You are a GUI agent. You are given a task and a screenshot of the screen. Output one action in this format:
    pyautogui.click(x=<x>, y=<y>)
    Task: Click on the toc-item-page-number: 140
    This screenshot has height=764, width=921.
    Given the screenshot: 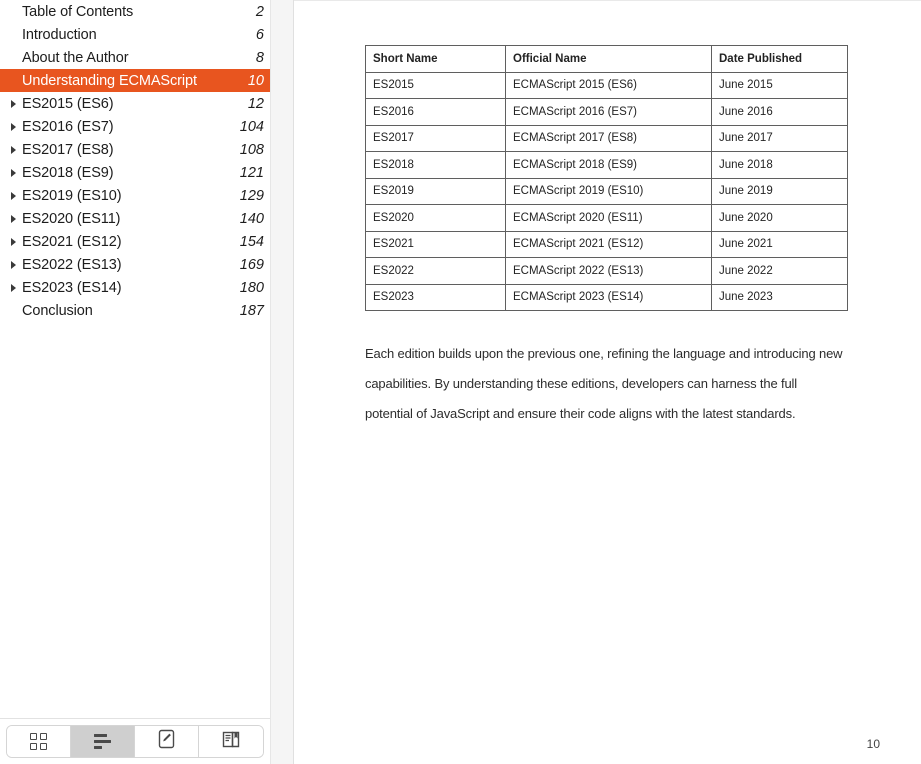 What is the action you would take?
    pyautogui.click(x=251, y=218)
    